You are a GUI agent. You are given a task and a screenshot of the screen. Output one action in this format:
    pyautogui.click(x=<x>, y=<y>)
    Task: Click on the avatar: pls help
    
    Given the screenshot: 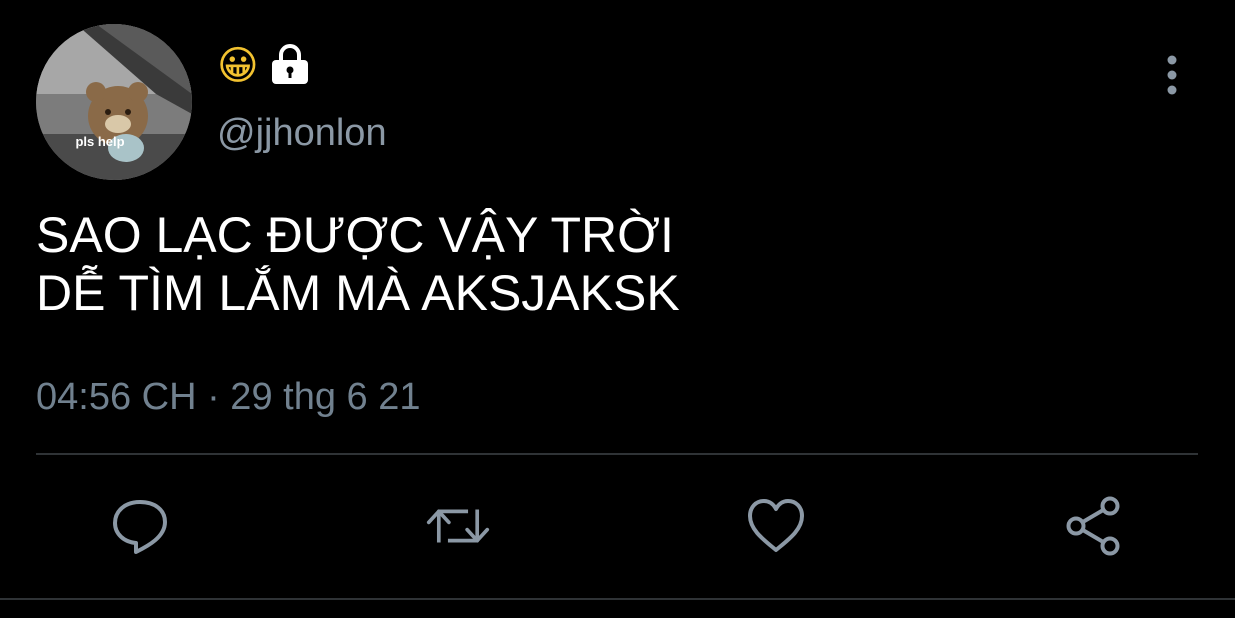 What is the action you would take?
    pyautogui.click(x=114, y=102)
    